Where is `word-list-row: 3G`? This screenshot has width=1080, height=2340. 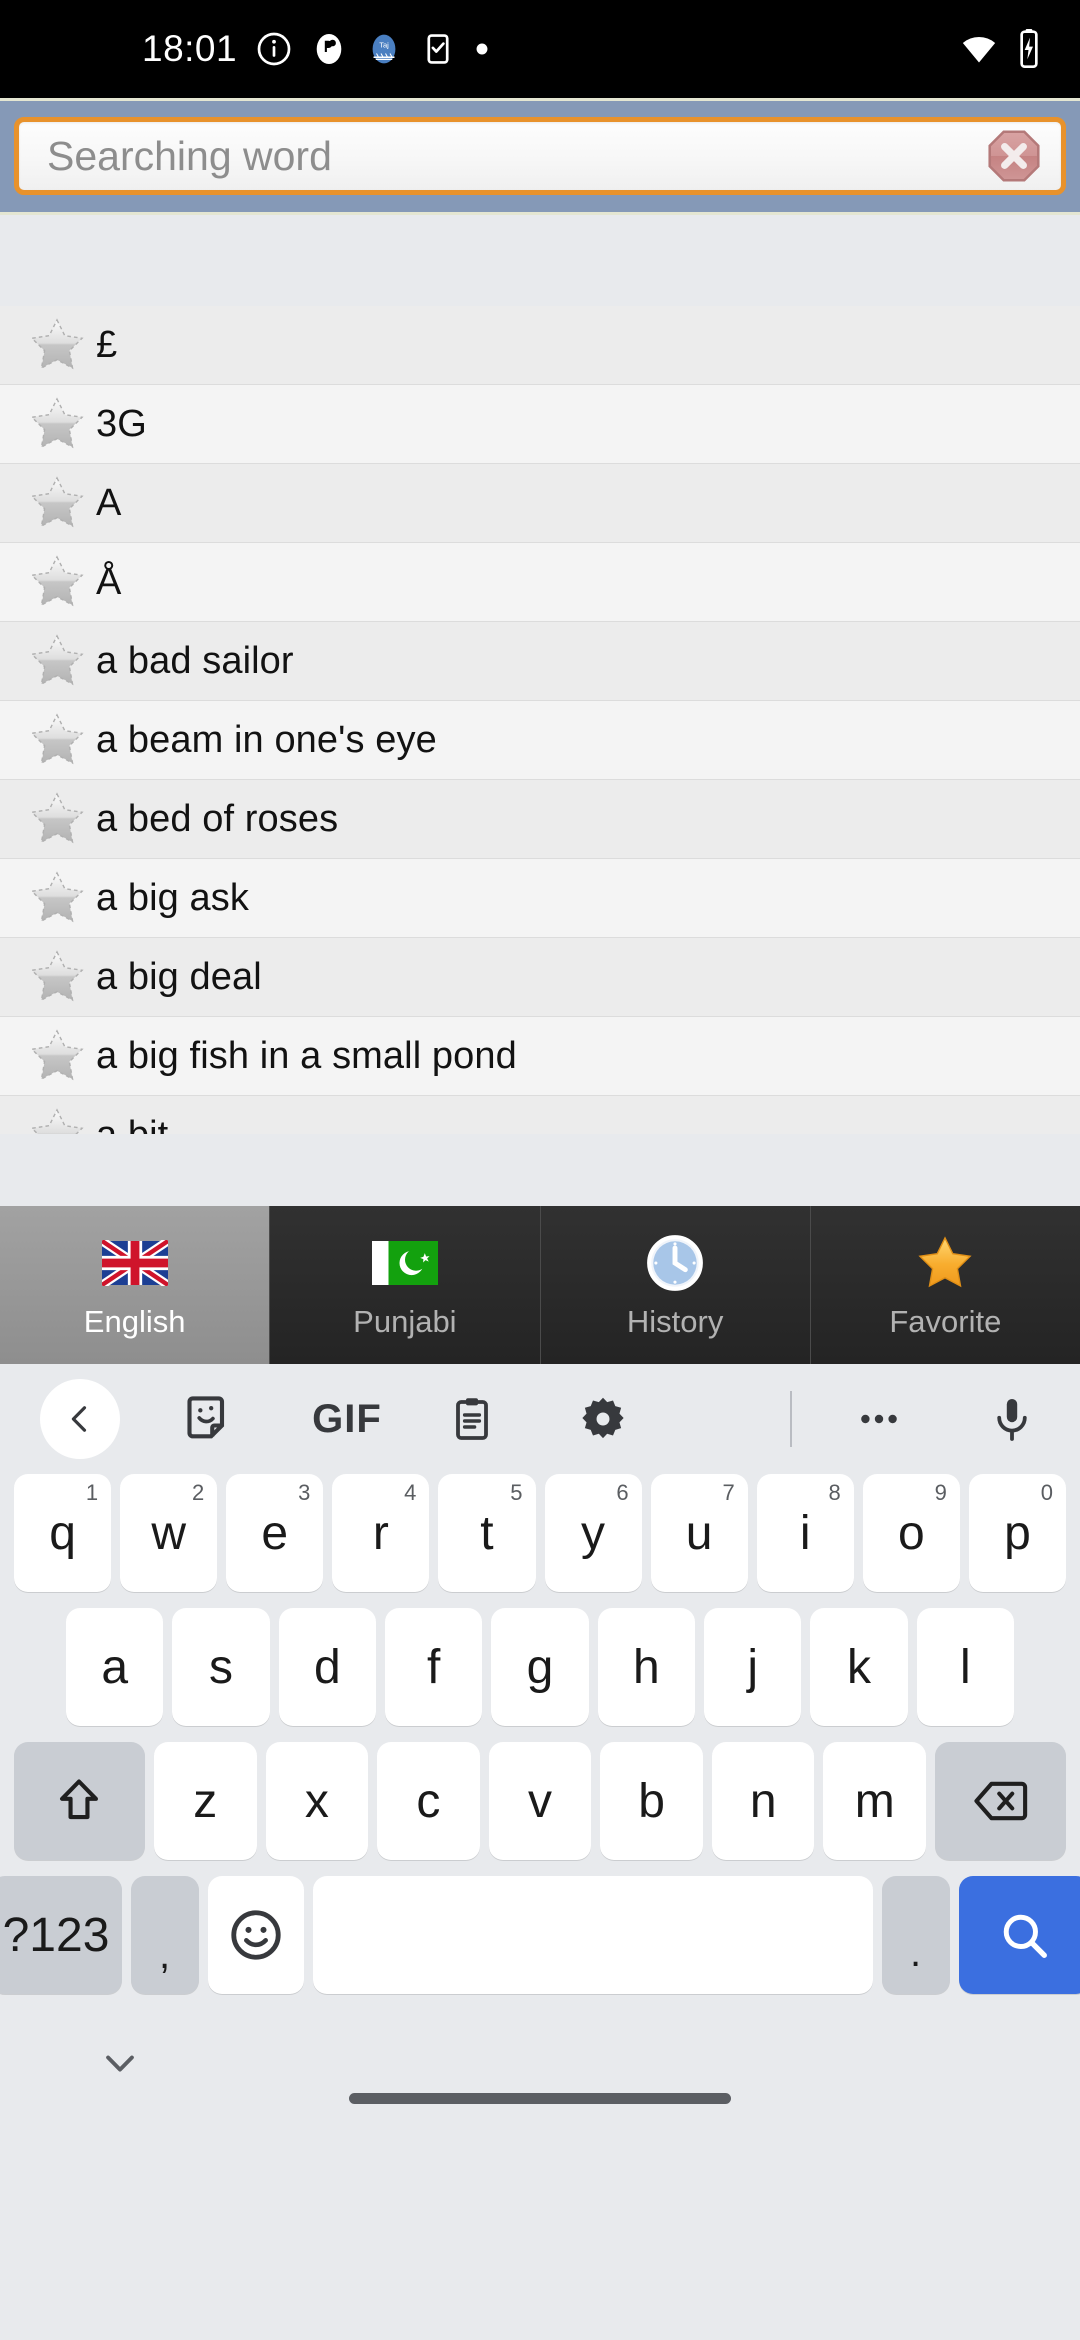 word-list-row: 3G is located at coordinates (540, 424).